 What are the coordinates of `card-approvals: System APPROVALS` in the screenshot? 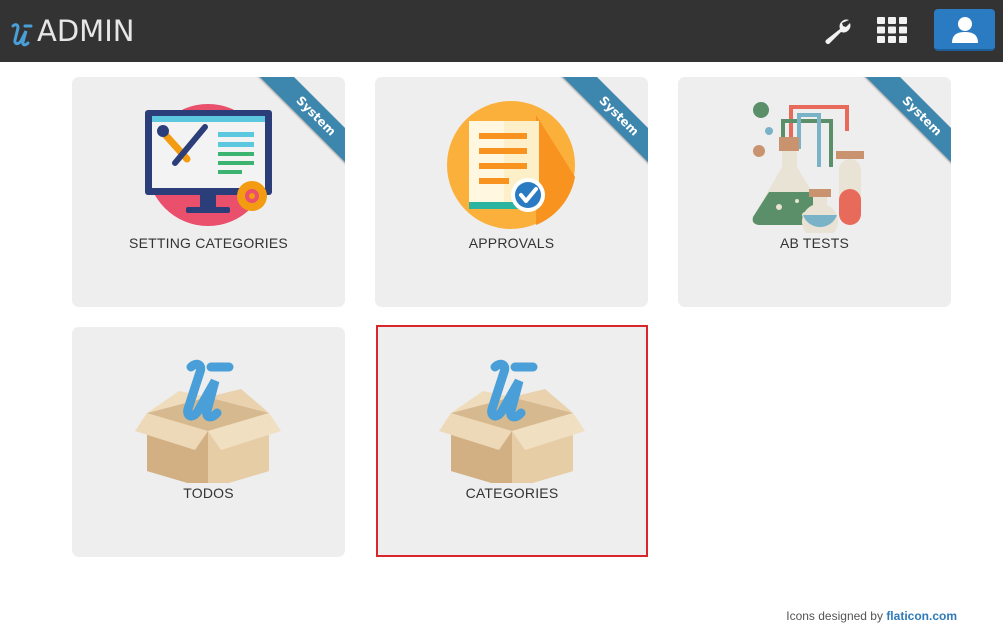 It's located at (511, 192).